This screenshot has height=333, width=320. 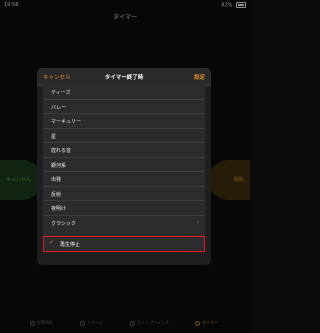 What do you see at coordinates (124, 179) in the screenshot?
I see `sound-item-departure: 出発` at bounding box center [124, 179].